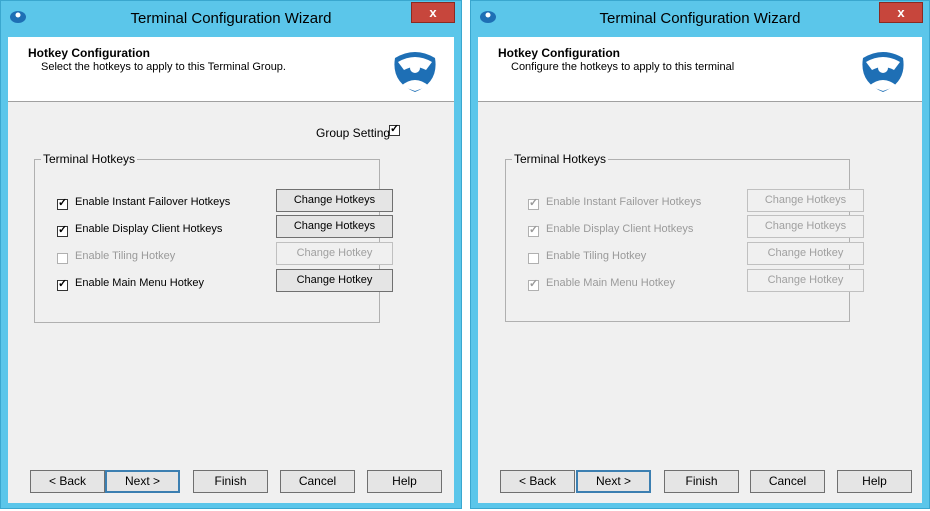  What do you see at coordinates (394, 129) in the screenshot?
I see `group-setting-checkbox: ✓` at bounding box center [394, 129].